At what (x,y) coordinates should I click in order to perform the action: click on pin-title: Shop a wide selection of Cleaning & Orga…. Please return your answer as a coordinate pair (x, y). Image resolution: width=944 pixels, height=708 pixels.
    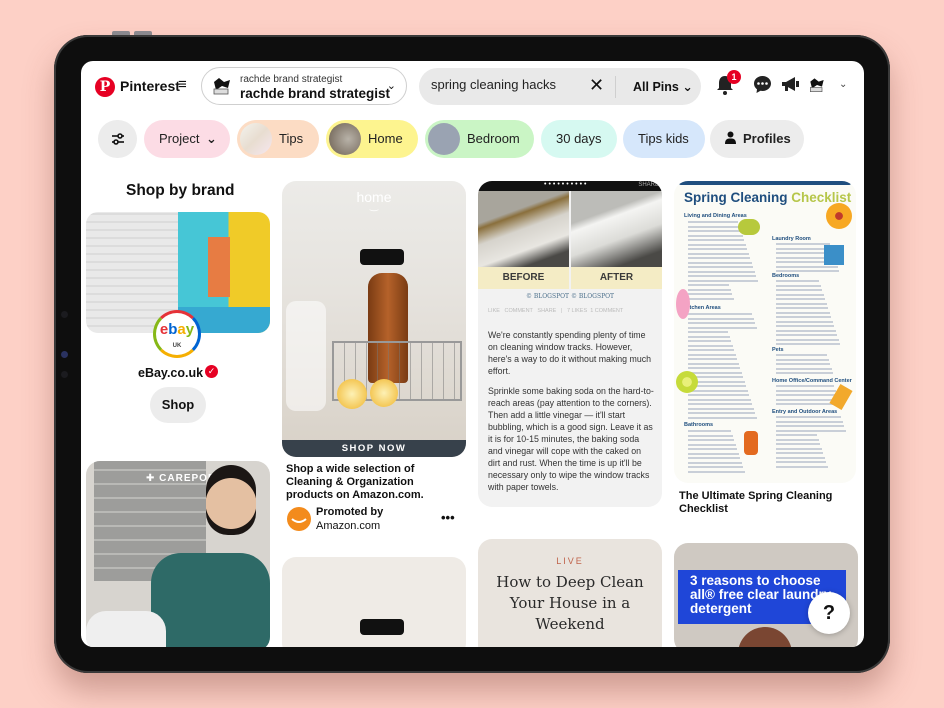
    Looking at the image, I should click on (361, 482).